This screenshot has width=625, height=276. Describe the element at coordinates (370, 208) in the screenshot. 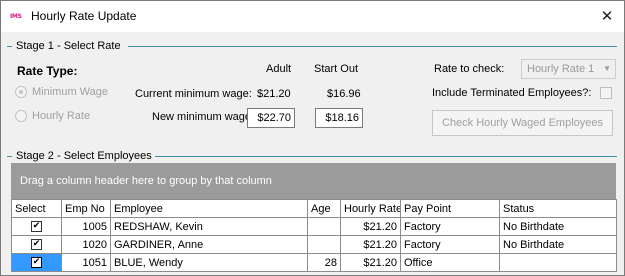

I see `column-header-hourly-rate: Hourly Rate` at that location.